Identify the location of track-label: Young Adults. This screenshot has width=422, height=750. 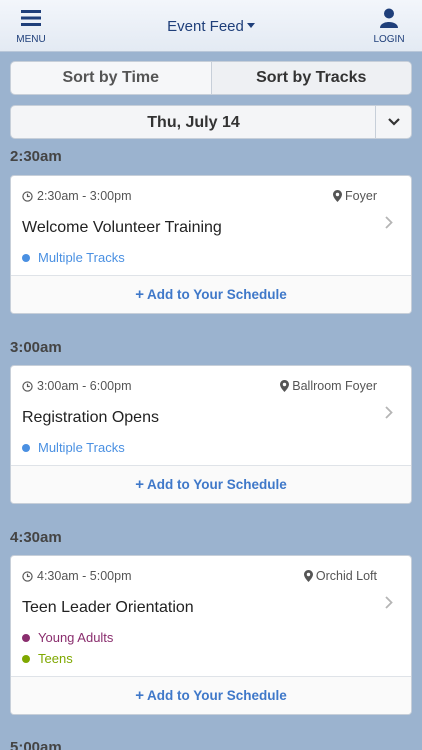
(76, 637).